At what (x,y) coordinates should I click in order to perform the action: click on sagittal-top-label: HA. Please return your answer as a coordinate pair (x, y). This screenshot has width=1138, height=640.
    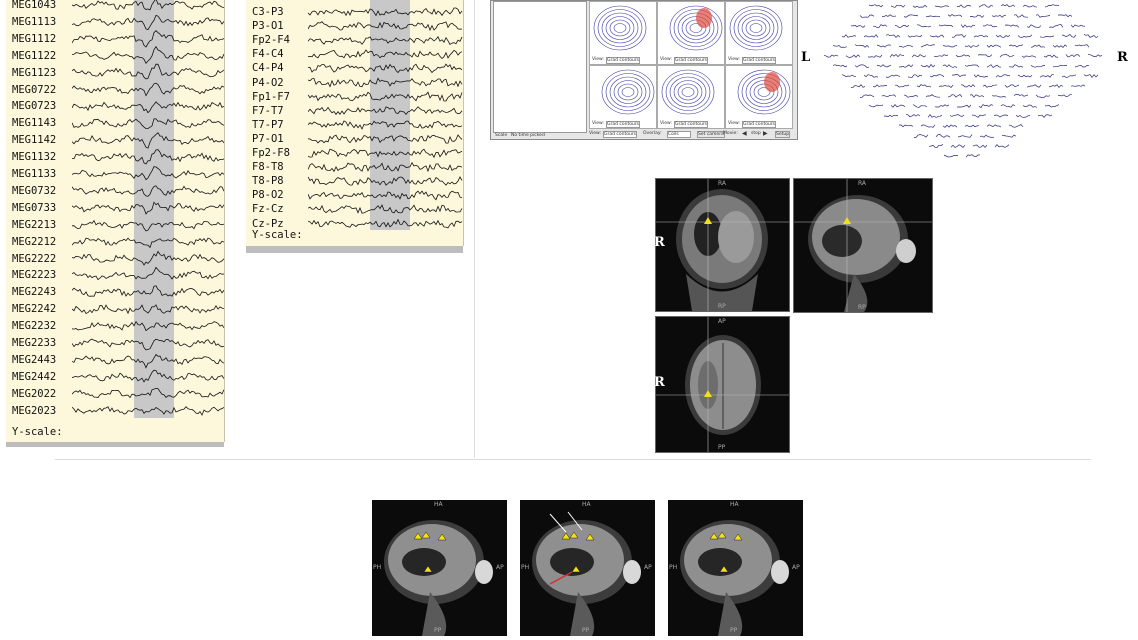
    Looking at the image, I should click on (586, 504).